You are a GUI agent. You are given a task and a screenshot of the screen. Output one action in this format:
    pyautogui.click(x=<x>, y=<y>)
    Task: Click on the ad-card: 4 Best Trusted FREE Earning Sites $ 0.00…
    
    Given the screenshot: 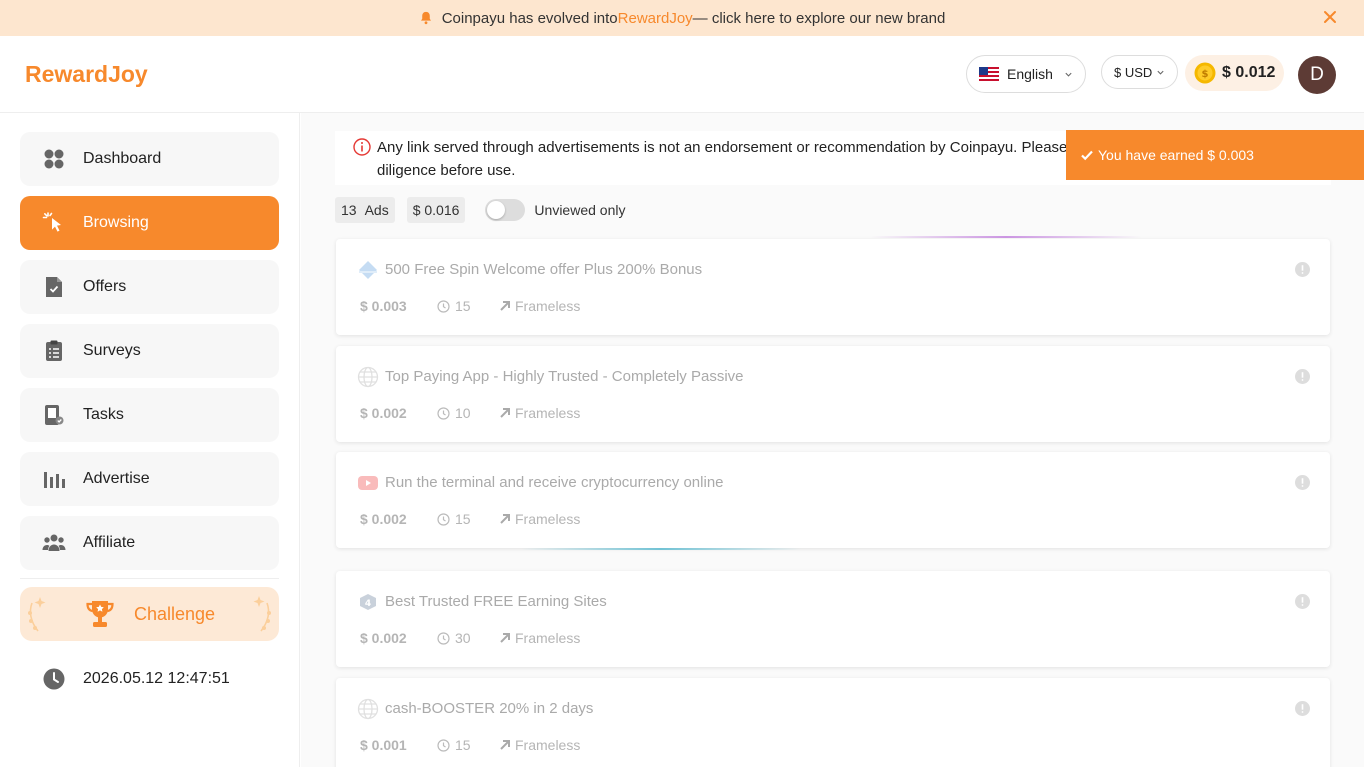 What is the action you would take?
    pyautogui.click(x=833, y=619)
    